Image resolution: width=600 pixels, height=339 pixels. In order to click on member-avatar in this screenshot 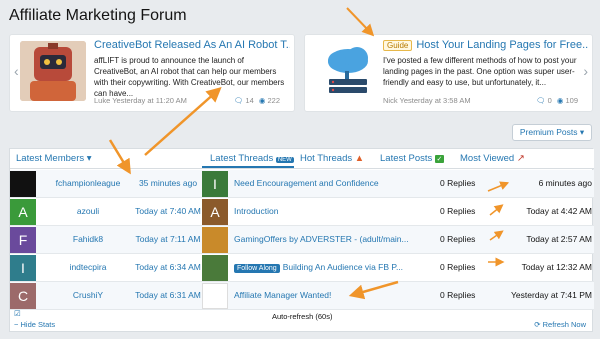, I will do `click(23, 184)`.